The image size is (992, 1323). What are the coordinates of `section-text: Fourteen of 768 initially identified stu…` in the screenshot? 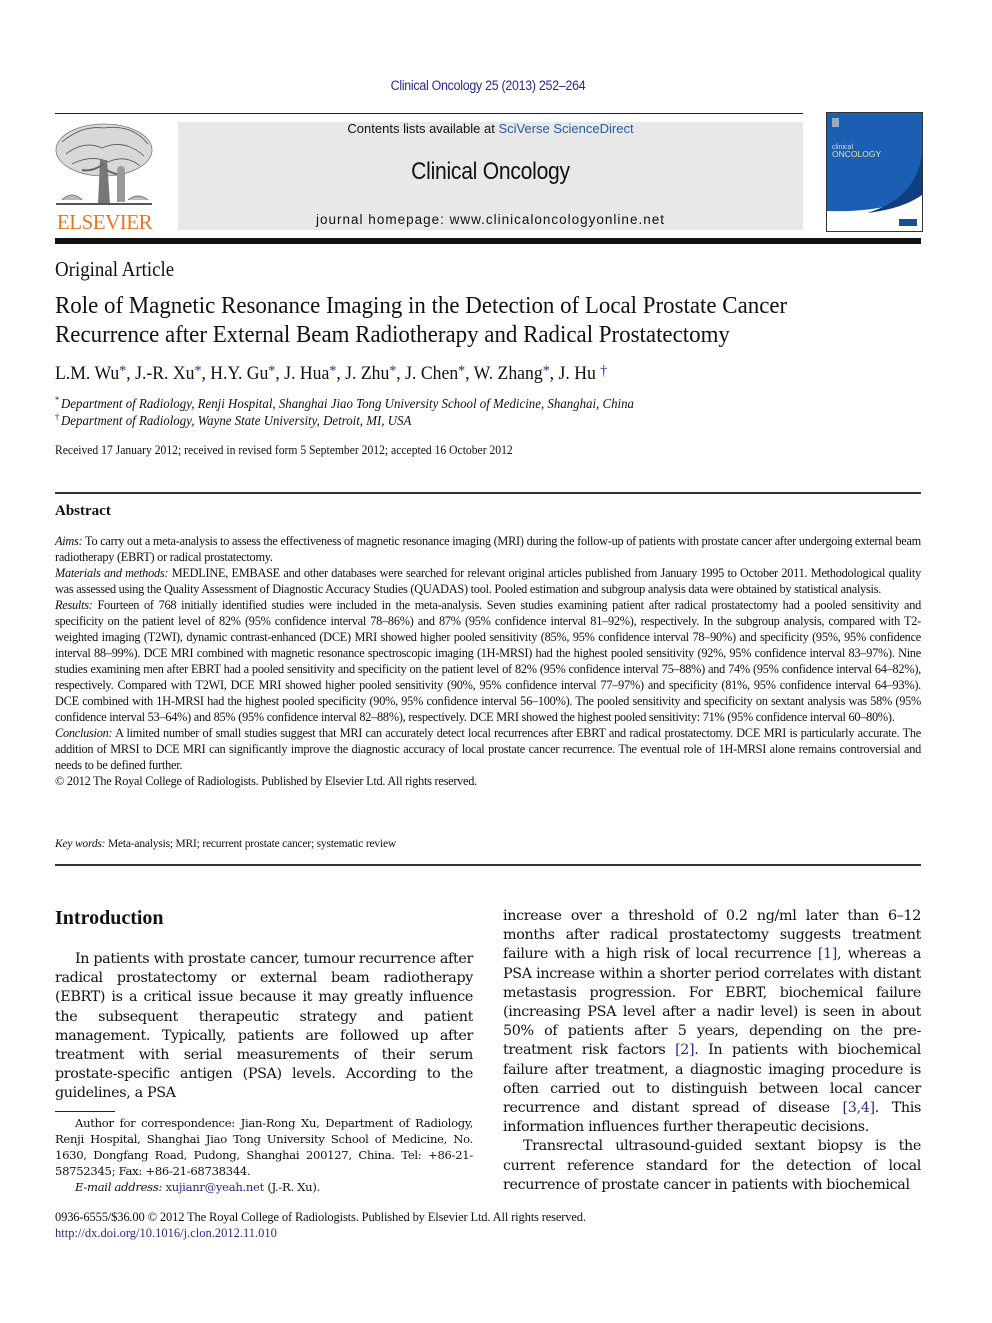 It's located at (488, 661).